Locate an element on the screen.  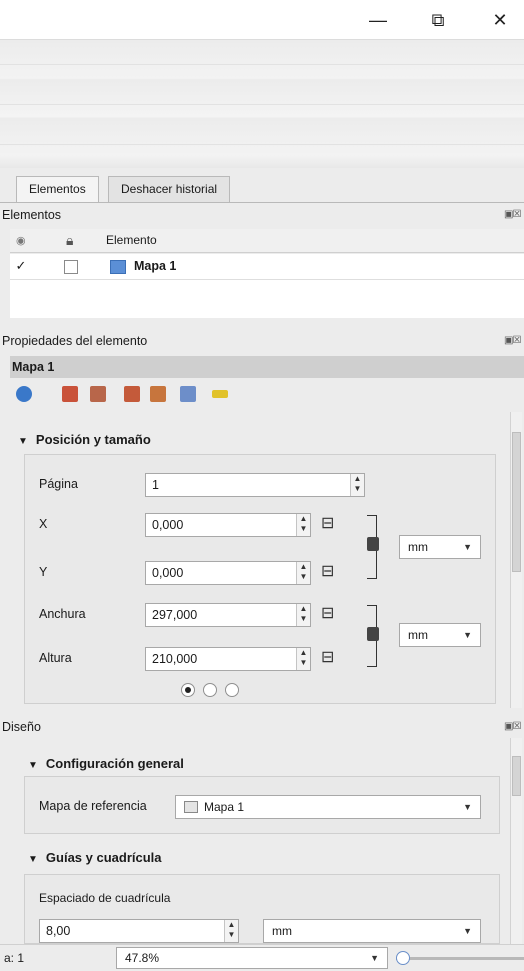
visible-checkbox: ✓ is located at coordinates (21, 266).